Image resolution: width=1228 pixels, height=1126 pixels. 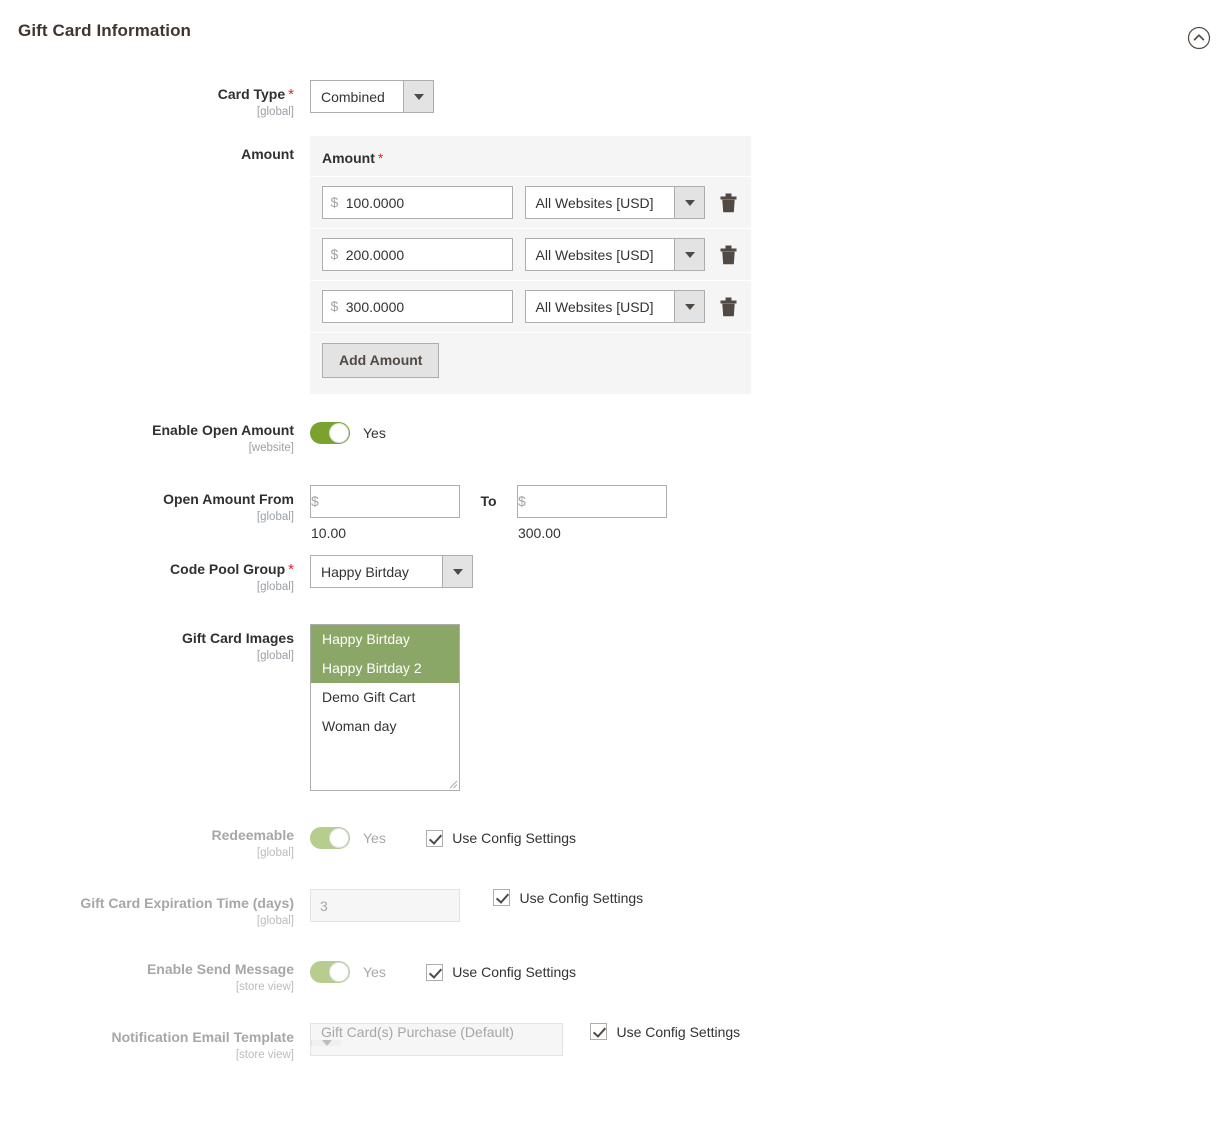 What do you see at coordinates (385, 726) in the screenshot?
I see `list-item: Woman day` at bounding box center [385, 726].